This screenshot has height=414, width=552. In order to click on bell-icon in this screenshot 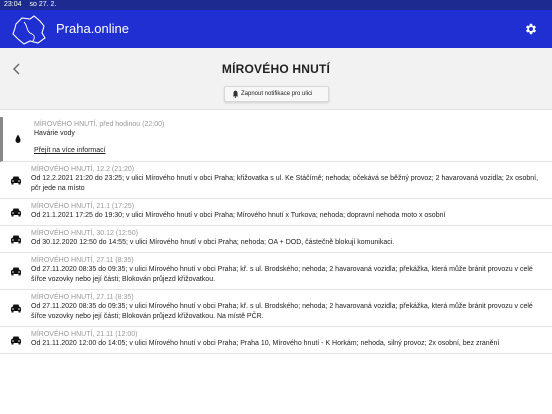, I will do `click(235, 94)`.